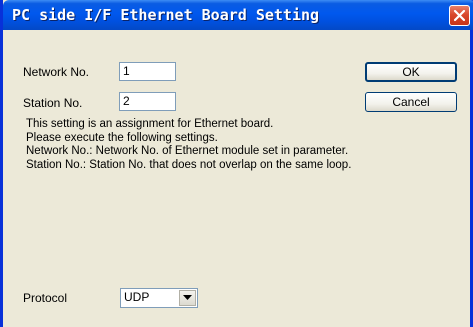 This screenshot has width=473, height=327. What do you see at coordinates (53, 103) in the screenshot?
I see `station-no-label: Station No.` at bounding box center [53, 103].